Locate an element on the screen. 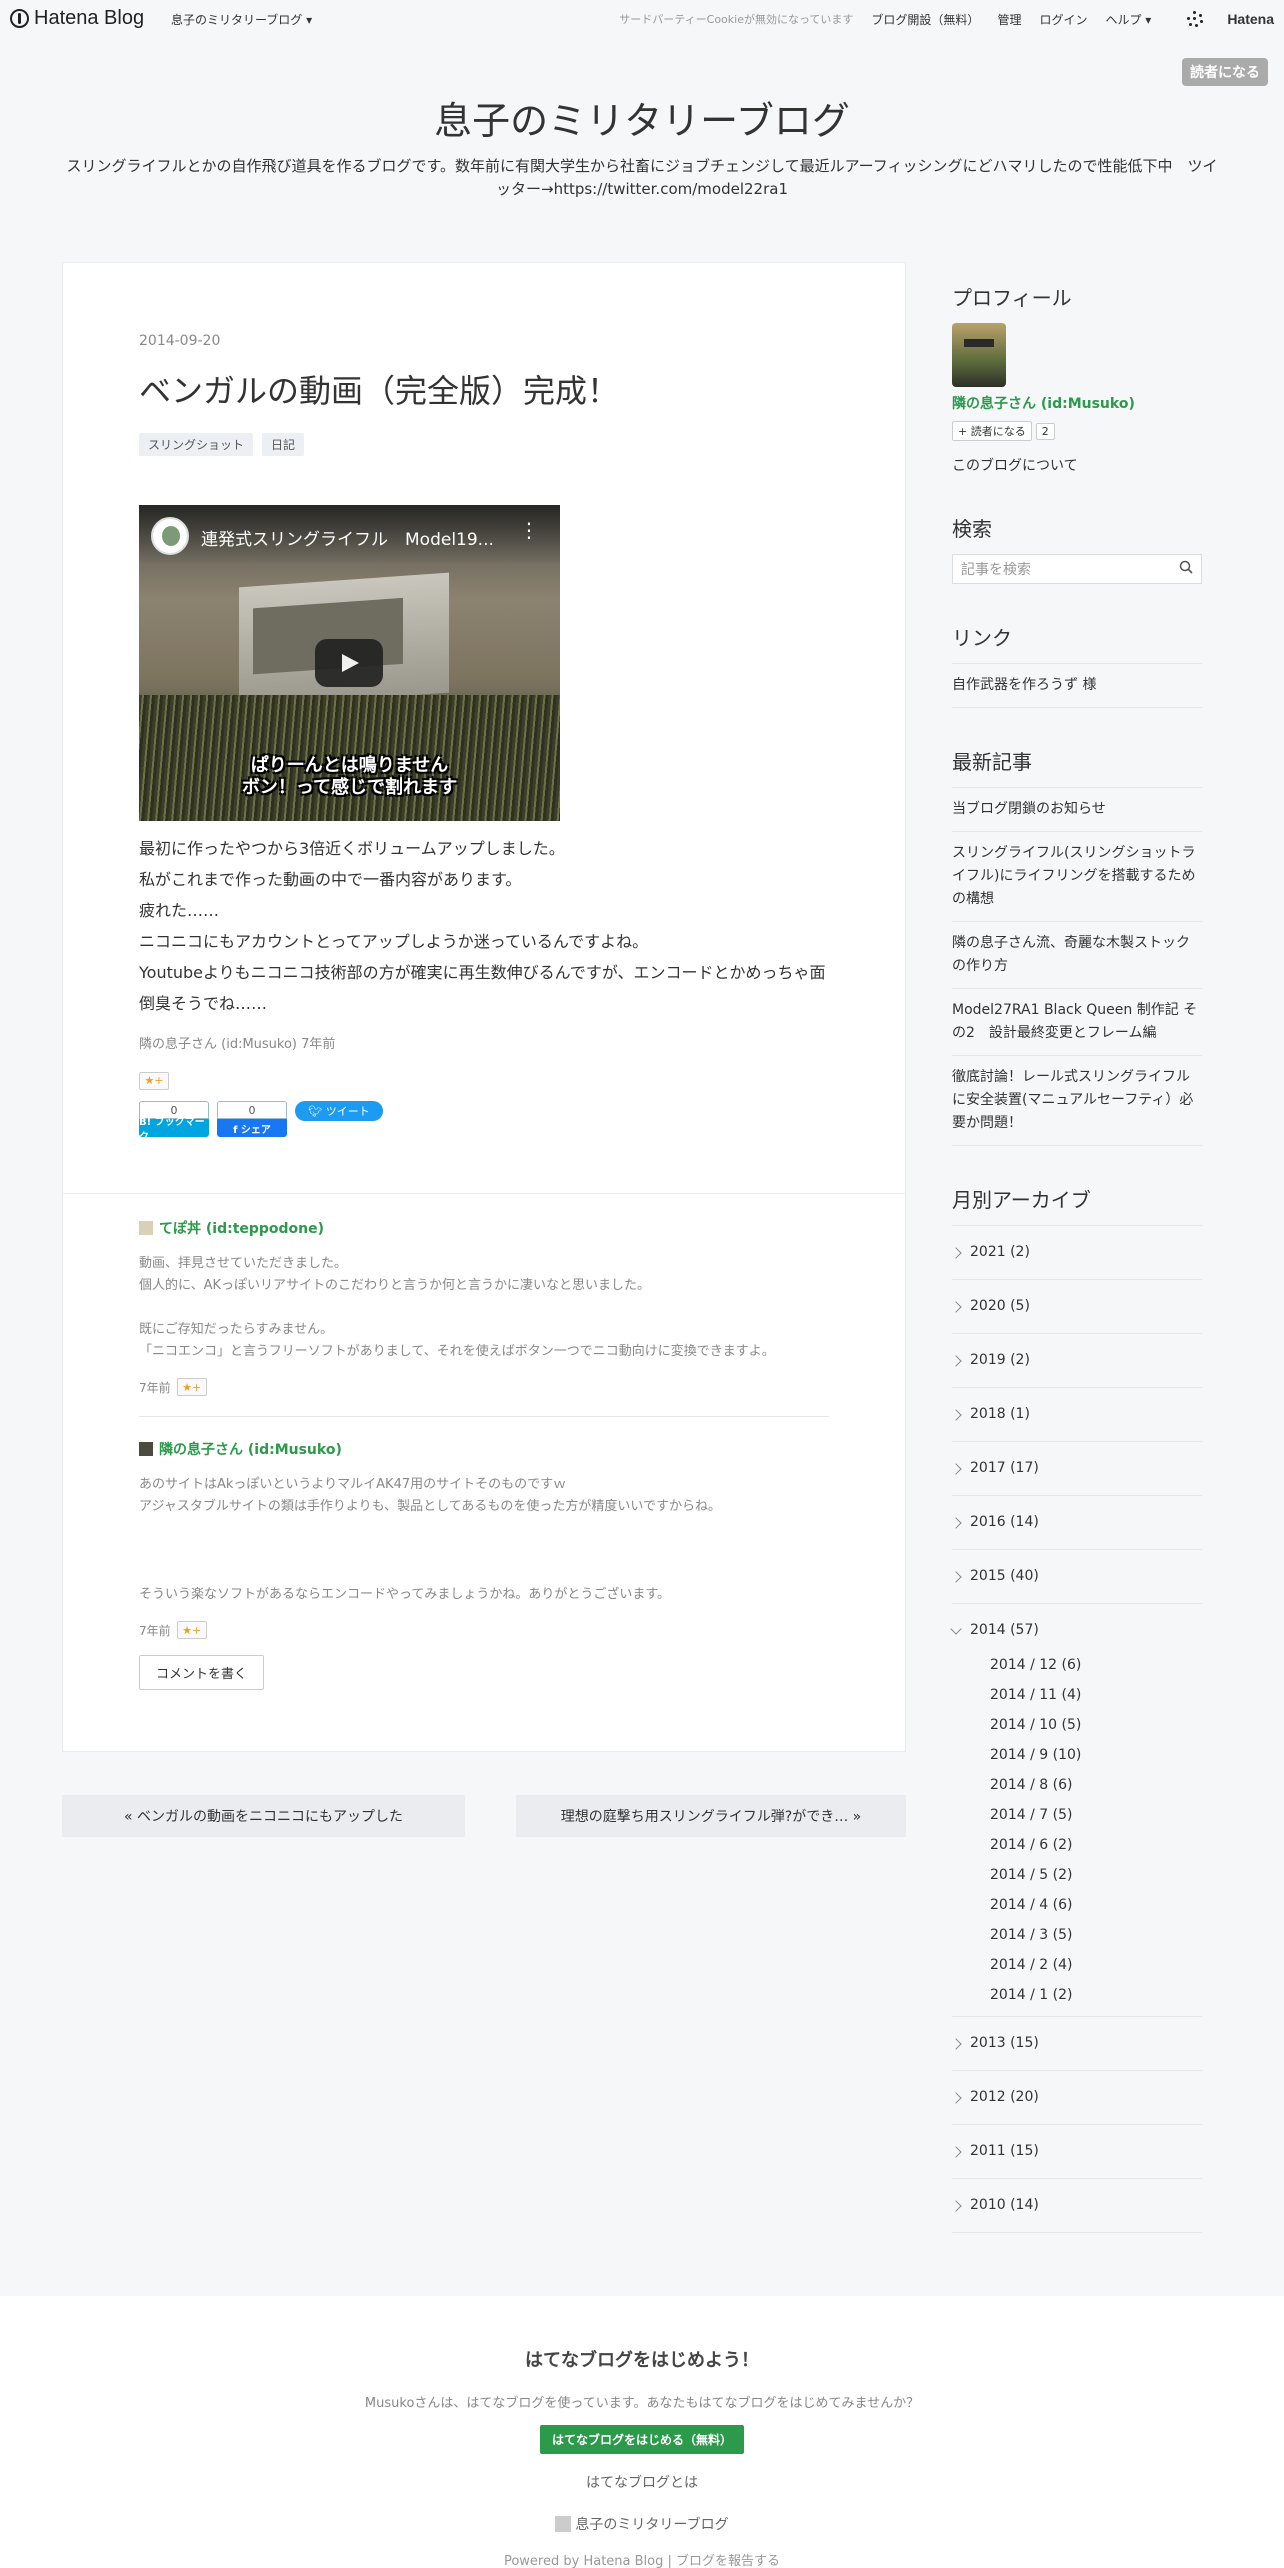 This screenshot has height=2568, width=1284. archive-month-link: 2014 / 12 (6) is located at coordinates (1096, 1665).